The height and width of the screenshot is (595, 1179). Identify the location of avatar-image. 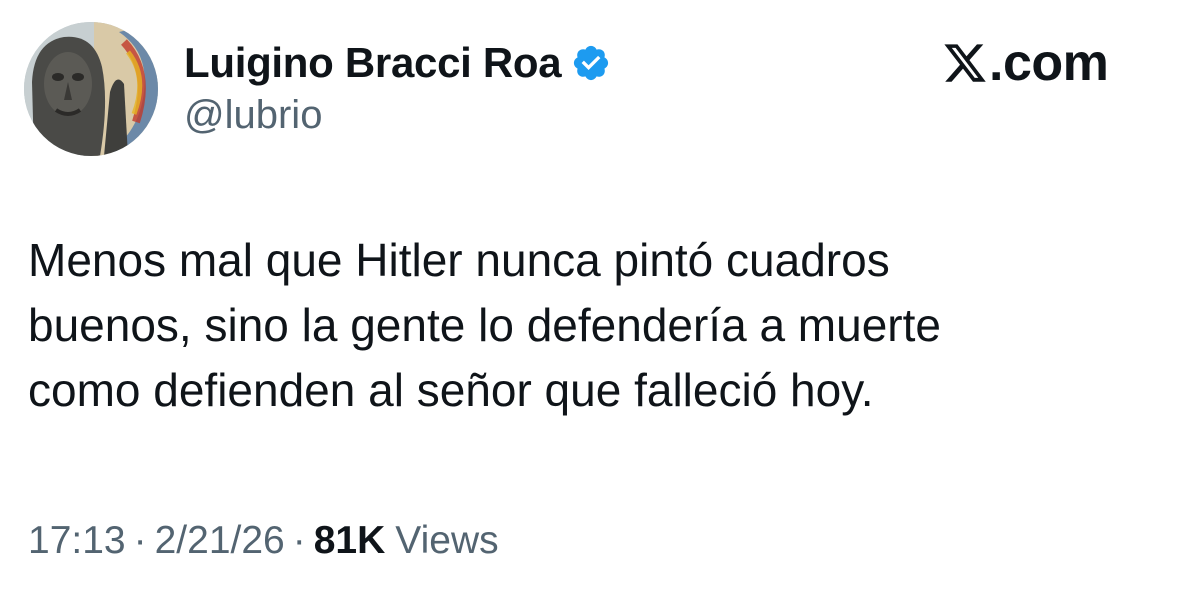
(91, 89).